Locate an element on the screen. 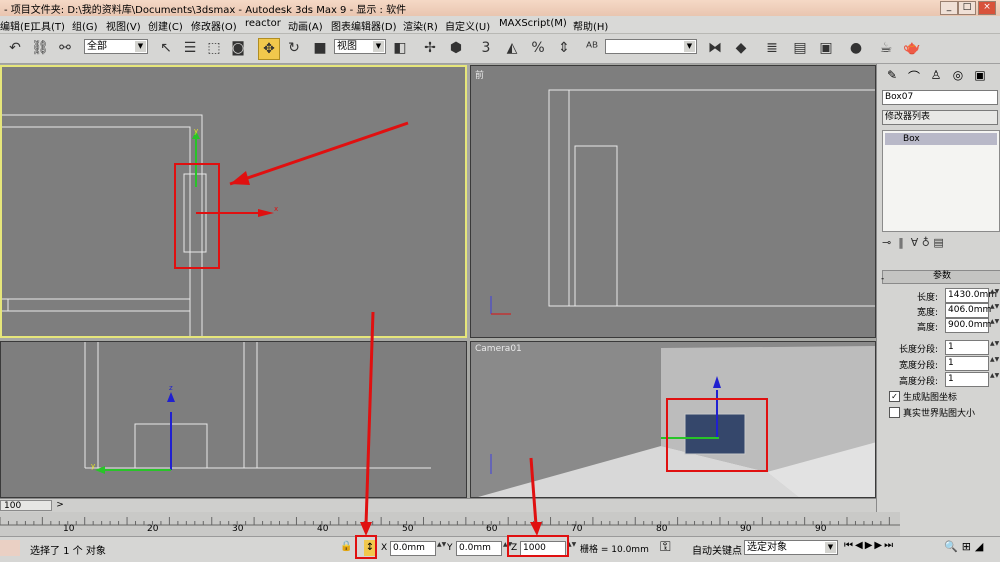 This screenshot has width=1000, height=562. x-coordinate-field: 0.0mm is located at coordinates (413, 548).